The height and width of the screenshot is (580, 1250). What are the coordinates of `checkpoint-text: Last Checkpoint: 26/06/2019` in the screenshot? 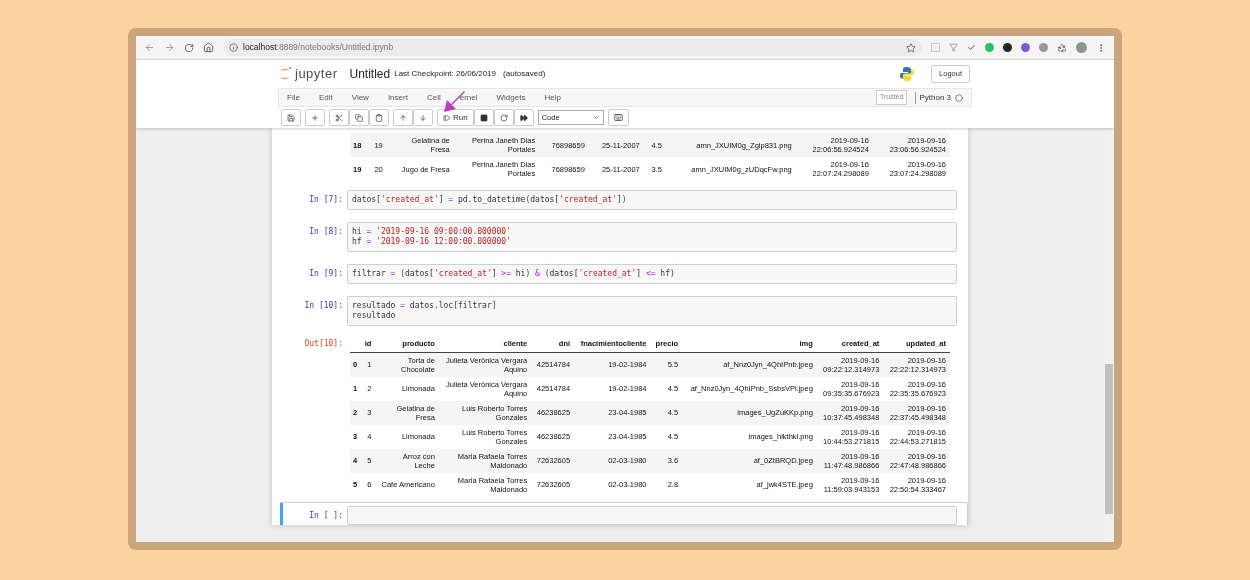 It's located at (445, 74).